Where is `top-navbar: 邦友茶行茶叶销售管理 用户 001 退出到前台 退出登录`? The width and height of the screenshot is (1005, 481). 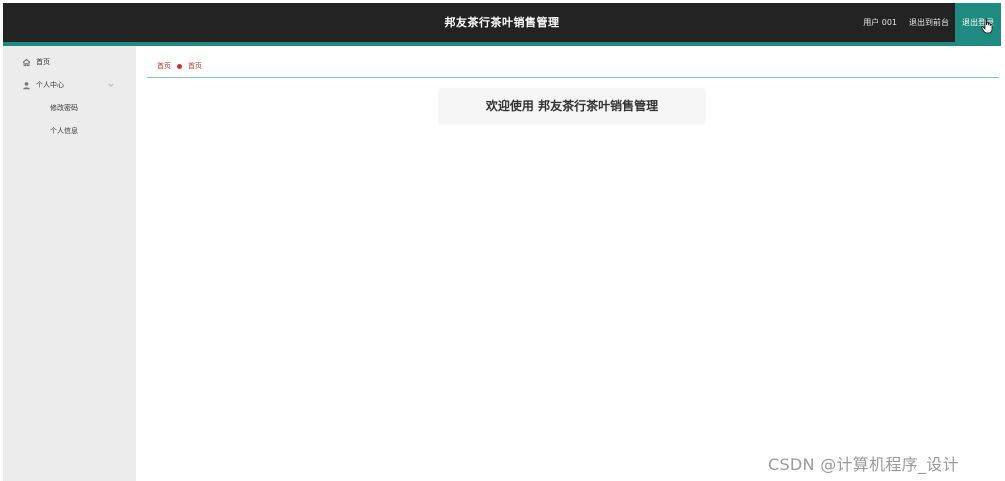
top-navbar: 邦友茶行茶叶销售管理 用户 001 退出到前台 退出登录 is located at coordinates (502, 22).